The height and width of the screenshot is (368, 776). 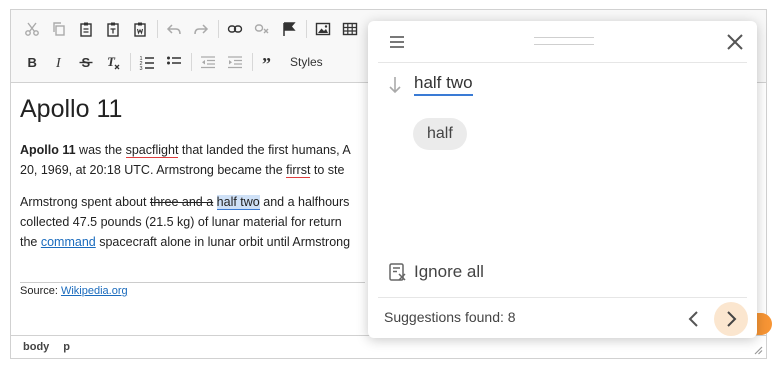 I want to click on svg-text: I, so click(x=58, y=63).